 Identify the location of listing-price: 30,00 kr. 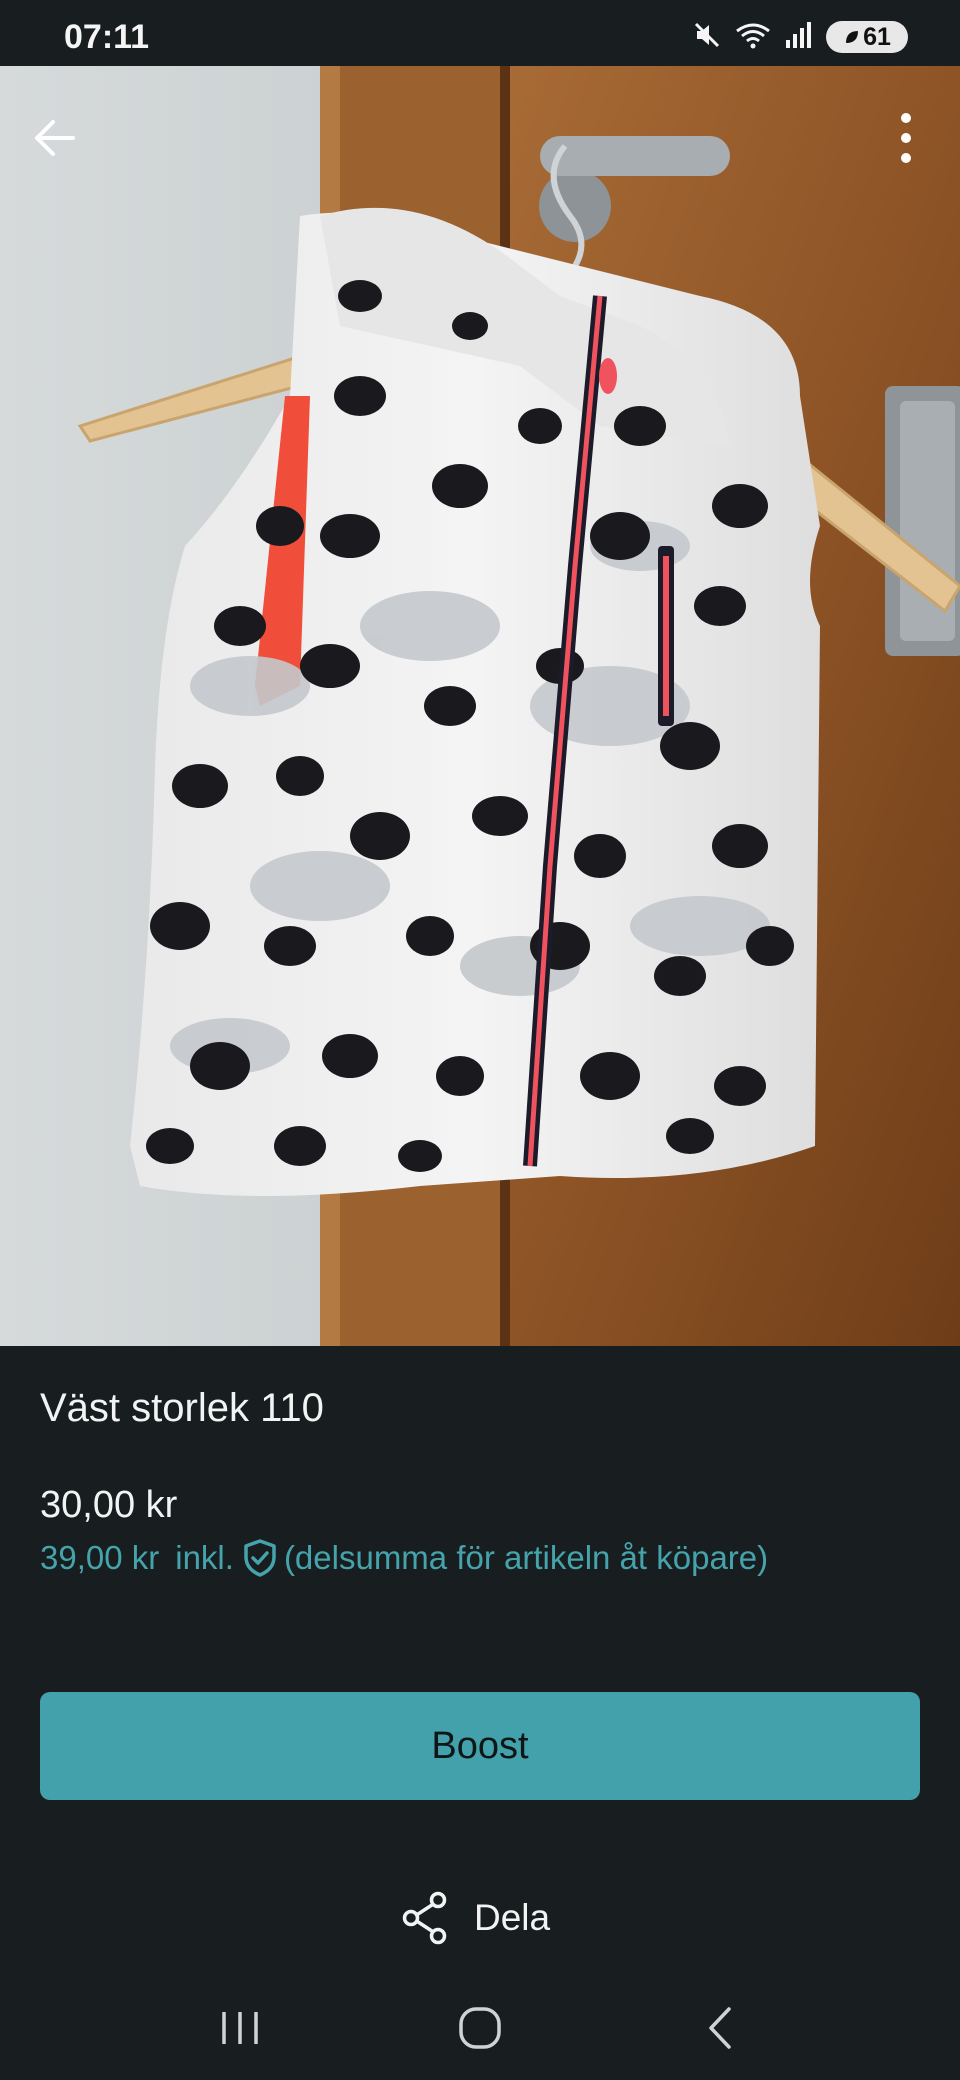
(109, 1505).